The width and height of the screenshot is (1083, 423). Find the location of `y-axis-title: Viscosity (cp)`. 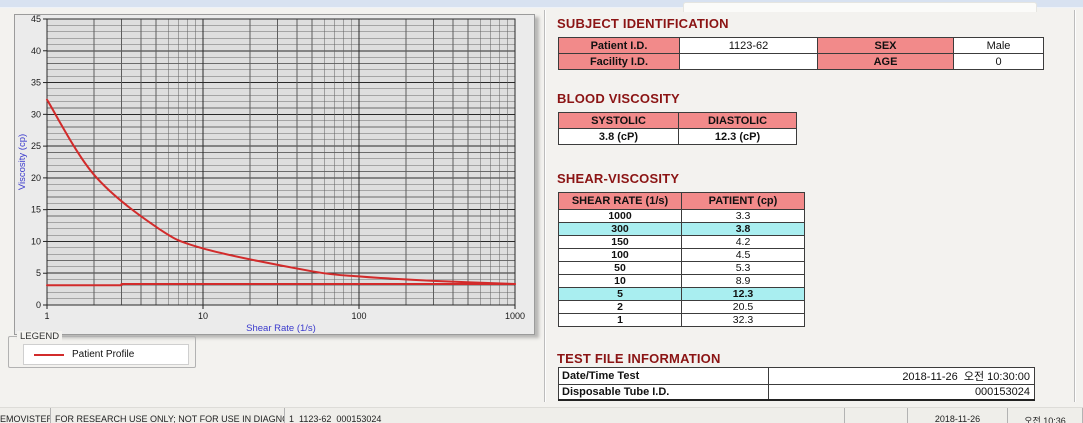

y-axis-title: Viscosity (cp) is located at coordinates (22, 162).